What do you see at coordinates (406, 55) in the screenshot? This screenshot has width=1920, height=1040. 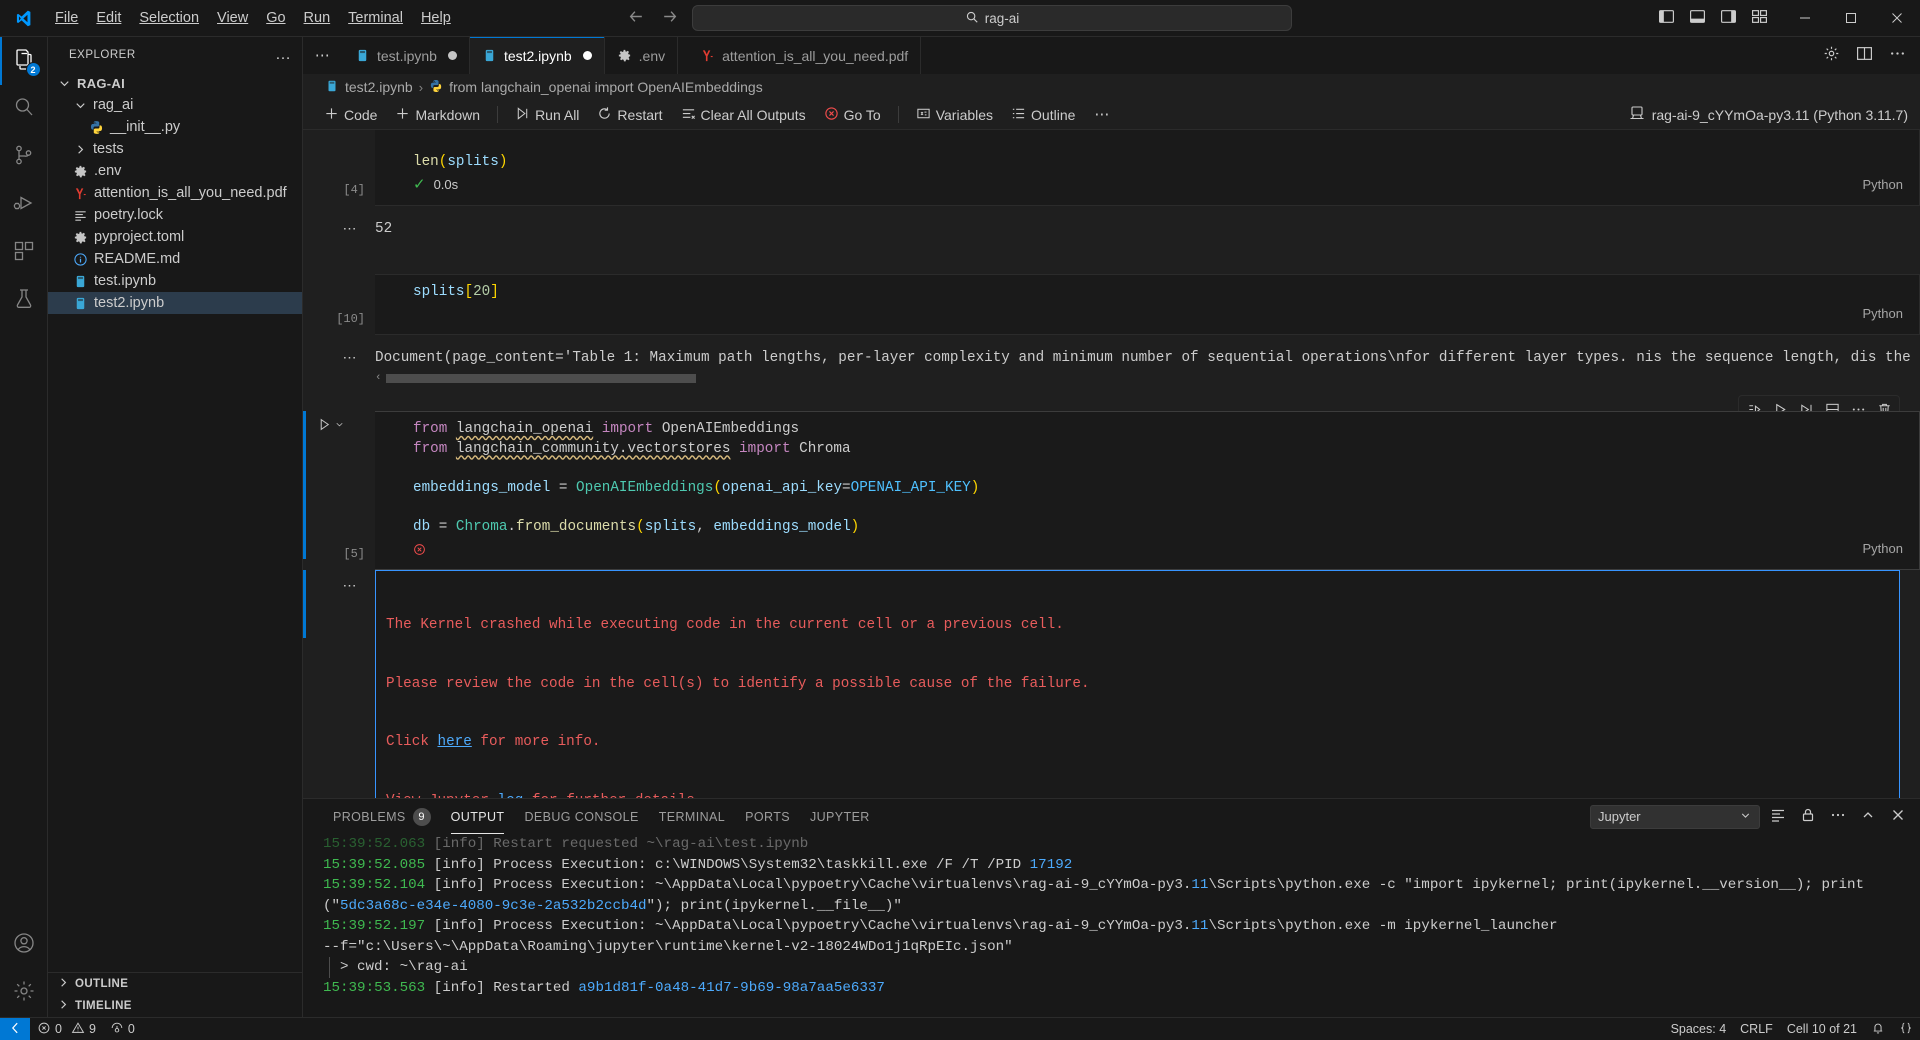 I see `tab-test-ipynb: test.ipynb` at bounding box center [406, 55].